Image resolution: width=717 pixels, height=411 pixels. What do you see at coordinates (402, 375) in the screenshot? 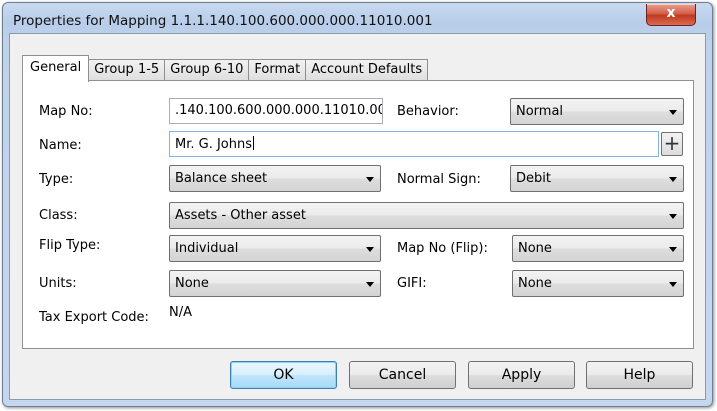
I see `cancel-button: Cancel` at bounding box center [402, 375].